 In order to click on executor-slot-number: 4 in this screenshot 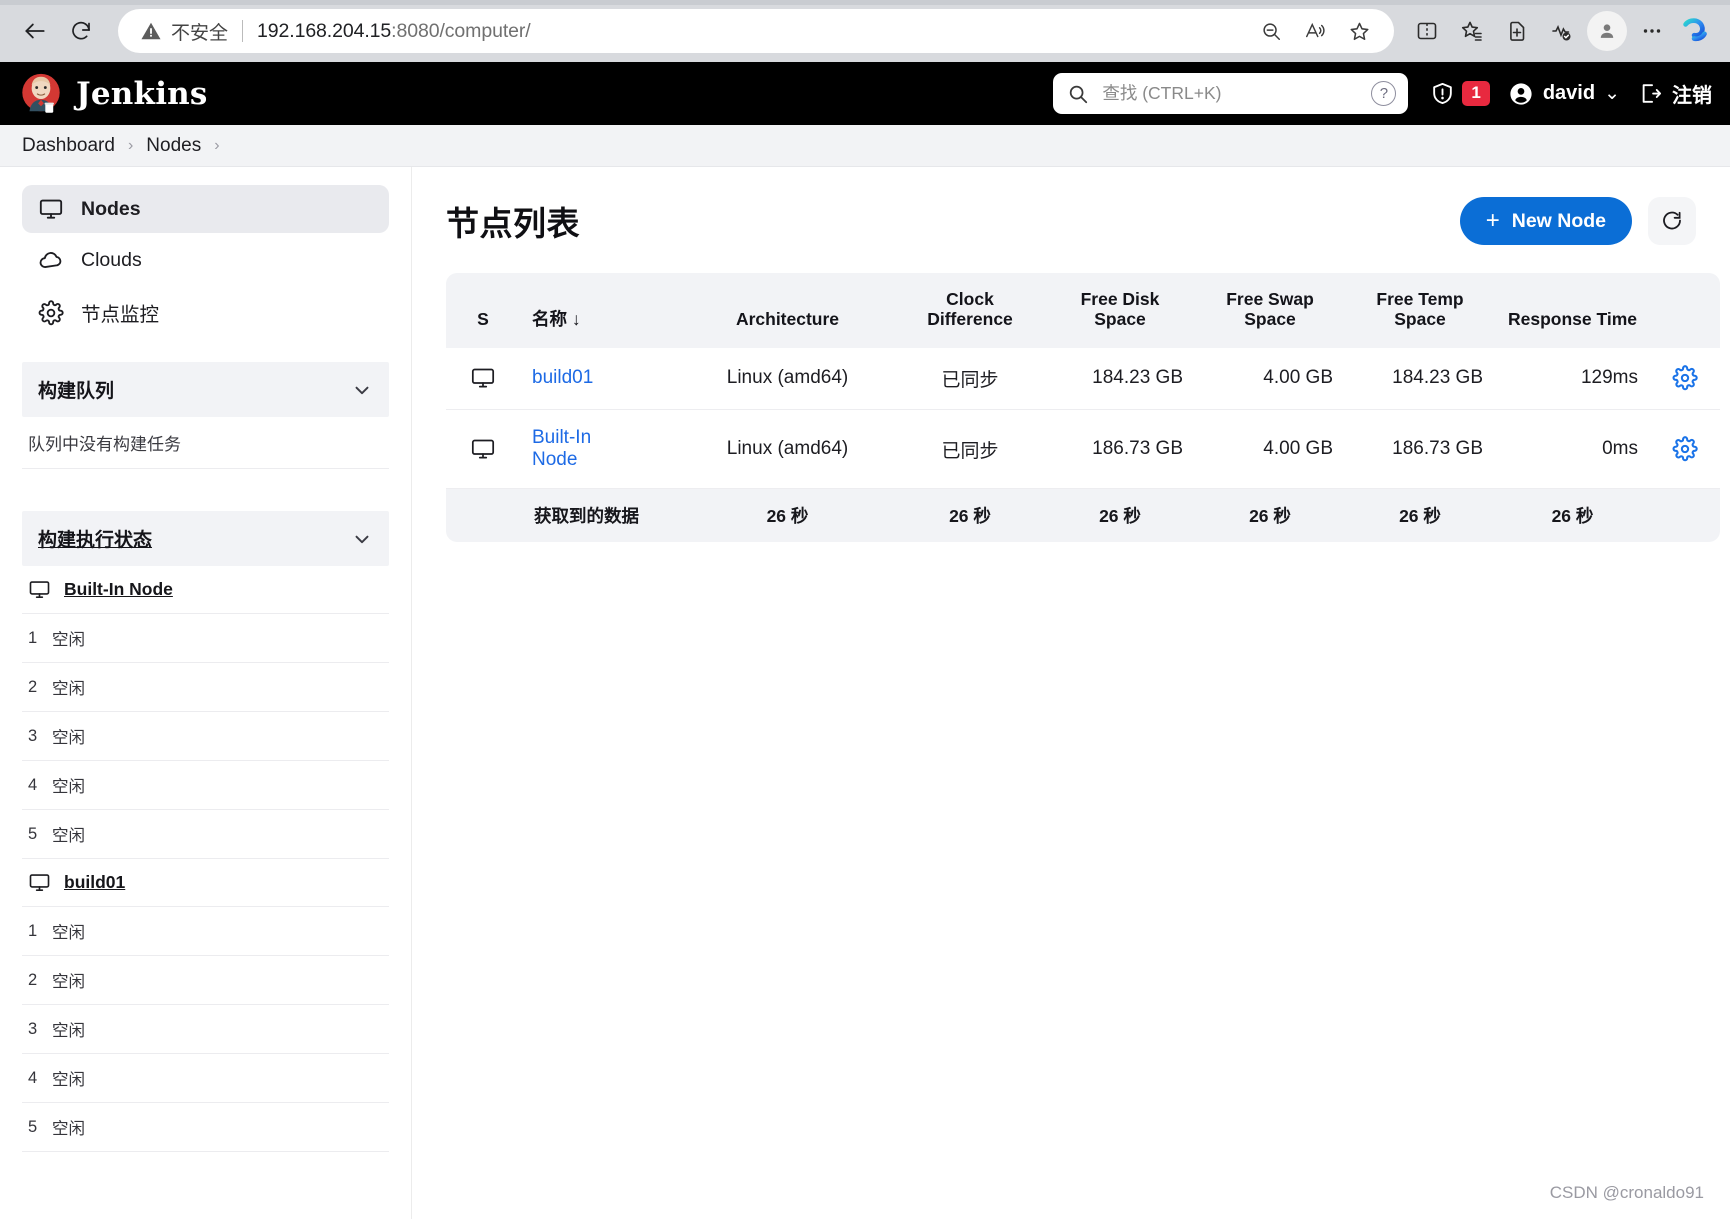, I will do `click(33, 784)`.